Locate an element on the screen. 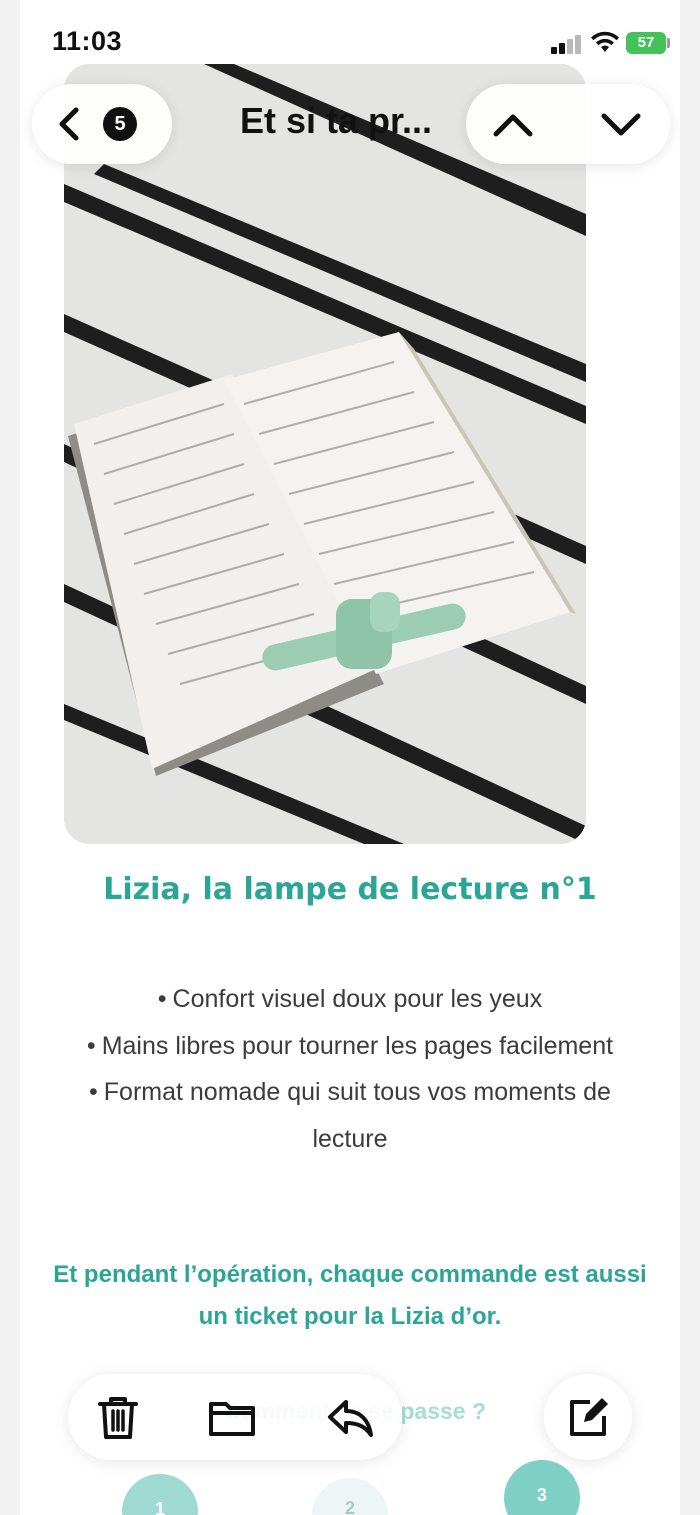 This screenshot has width=700, height=1515. compose-icon is located at coordinates (589, 1417).